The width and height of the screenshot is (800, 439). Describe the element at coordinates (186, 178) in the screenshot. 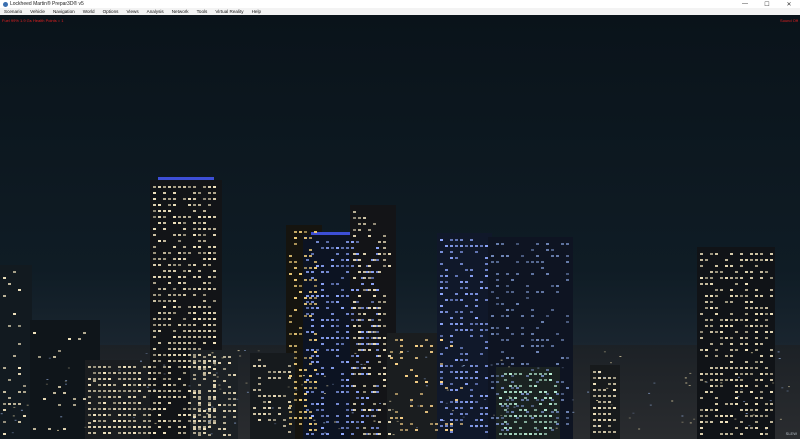

I see `tall-lit-tower-roof-light` at that location.